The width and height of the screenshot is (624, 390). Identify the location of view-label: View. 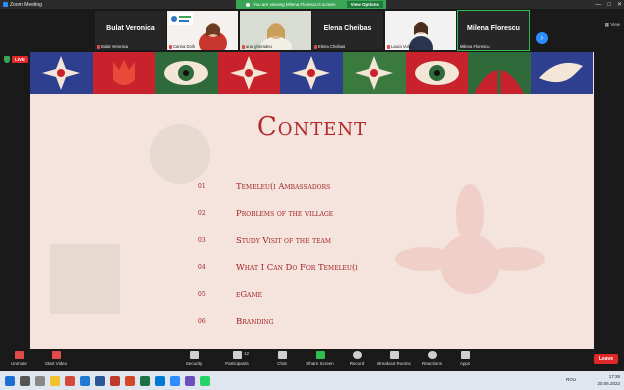
(615, 24).